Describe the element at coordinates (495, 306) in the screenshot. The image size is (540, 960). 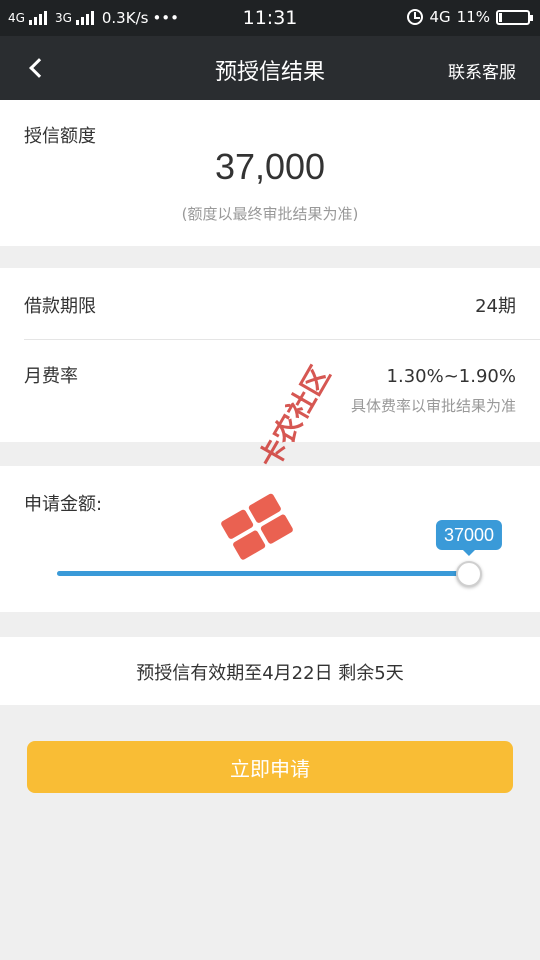
I see `loan-period-value: 24期` at that location.